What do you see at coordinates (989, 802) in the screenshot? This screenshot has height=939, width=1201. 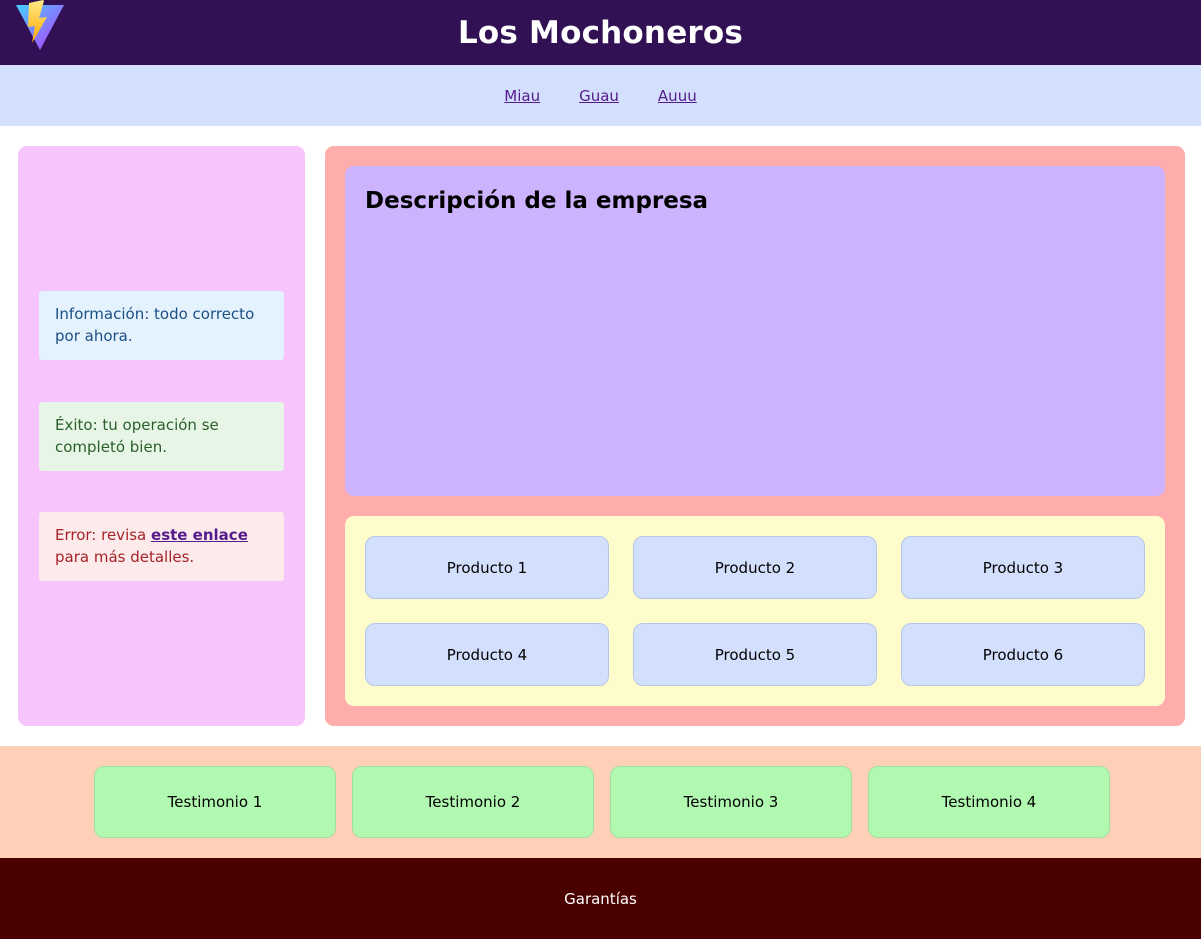 I see `testimonial-card-4: Testimonio 4` at bounding box center [989, 802].